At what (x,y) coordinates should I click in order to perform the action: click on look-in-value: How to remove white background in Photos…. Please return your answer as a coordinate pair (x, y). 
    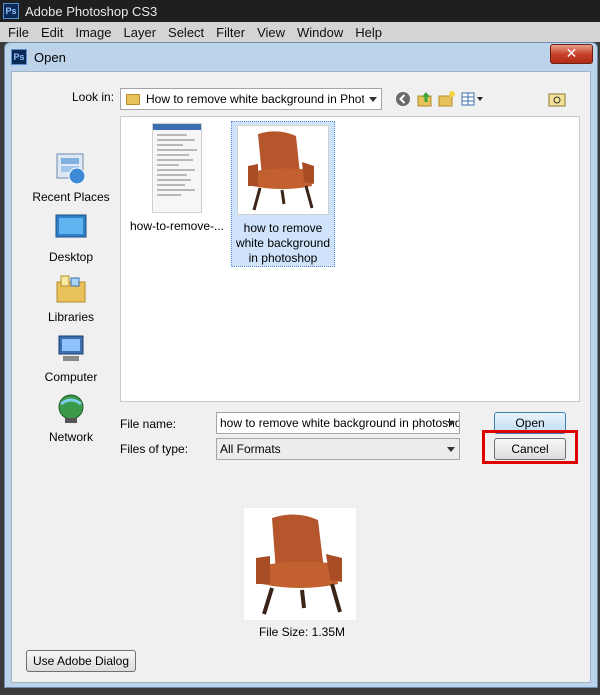
    Looking at the image, I should click on (255, 99).